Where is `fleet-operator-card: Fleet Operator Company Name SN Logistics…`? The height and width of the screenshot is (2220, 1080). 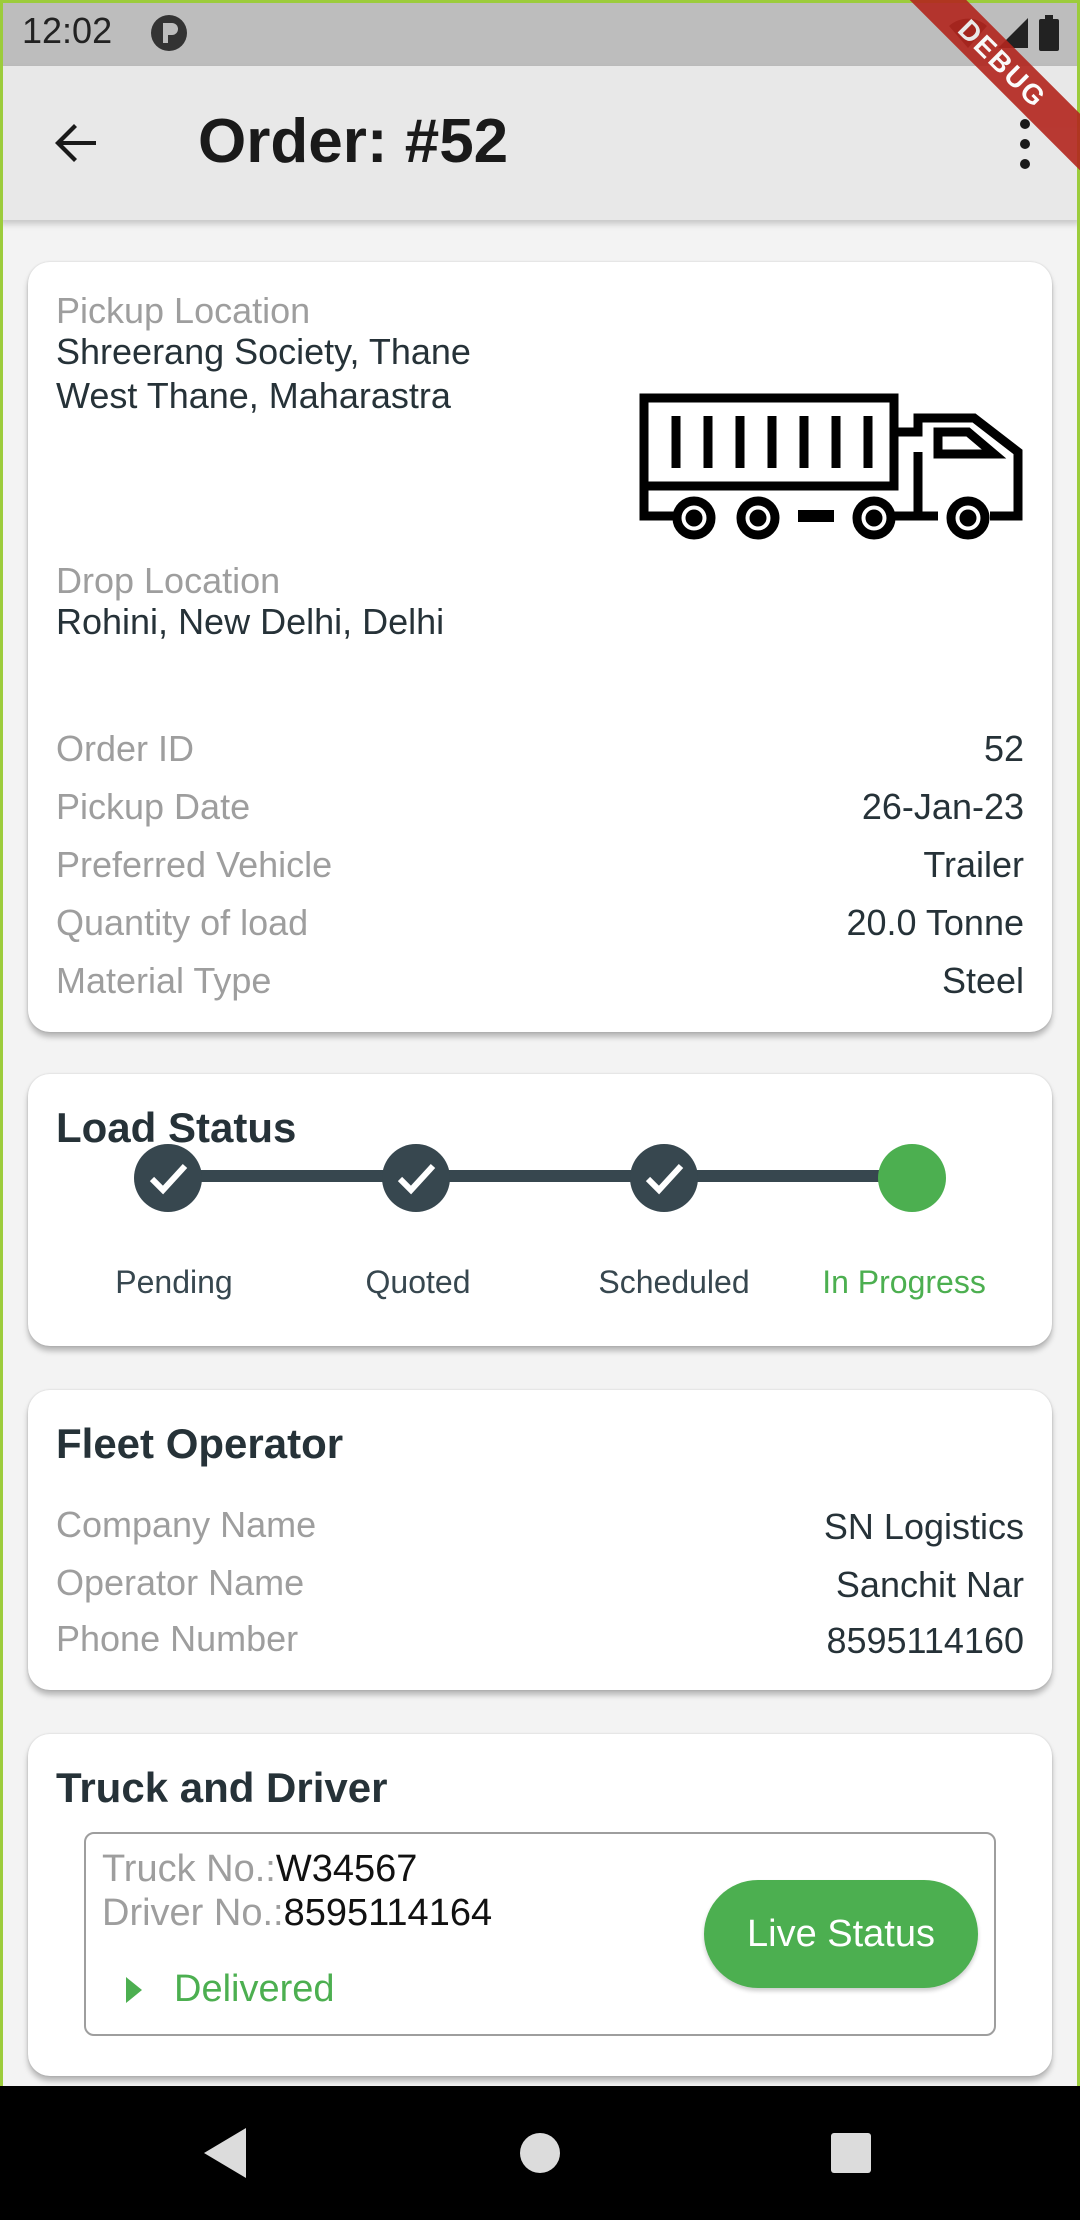
fleet-operator-card: Fleet Operator Company Name SN Logistics… is located at coordinates (540, 1540).